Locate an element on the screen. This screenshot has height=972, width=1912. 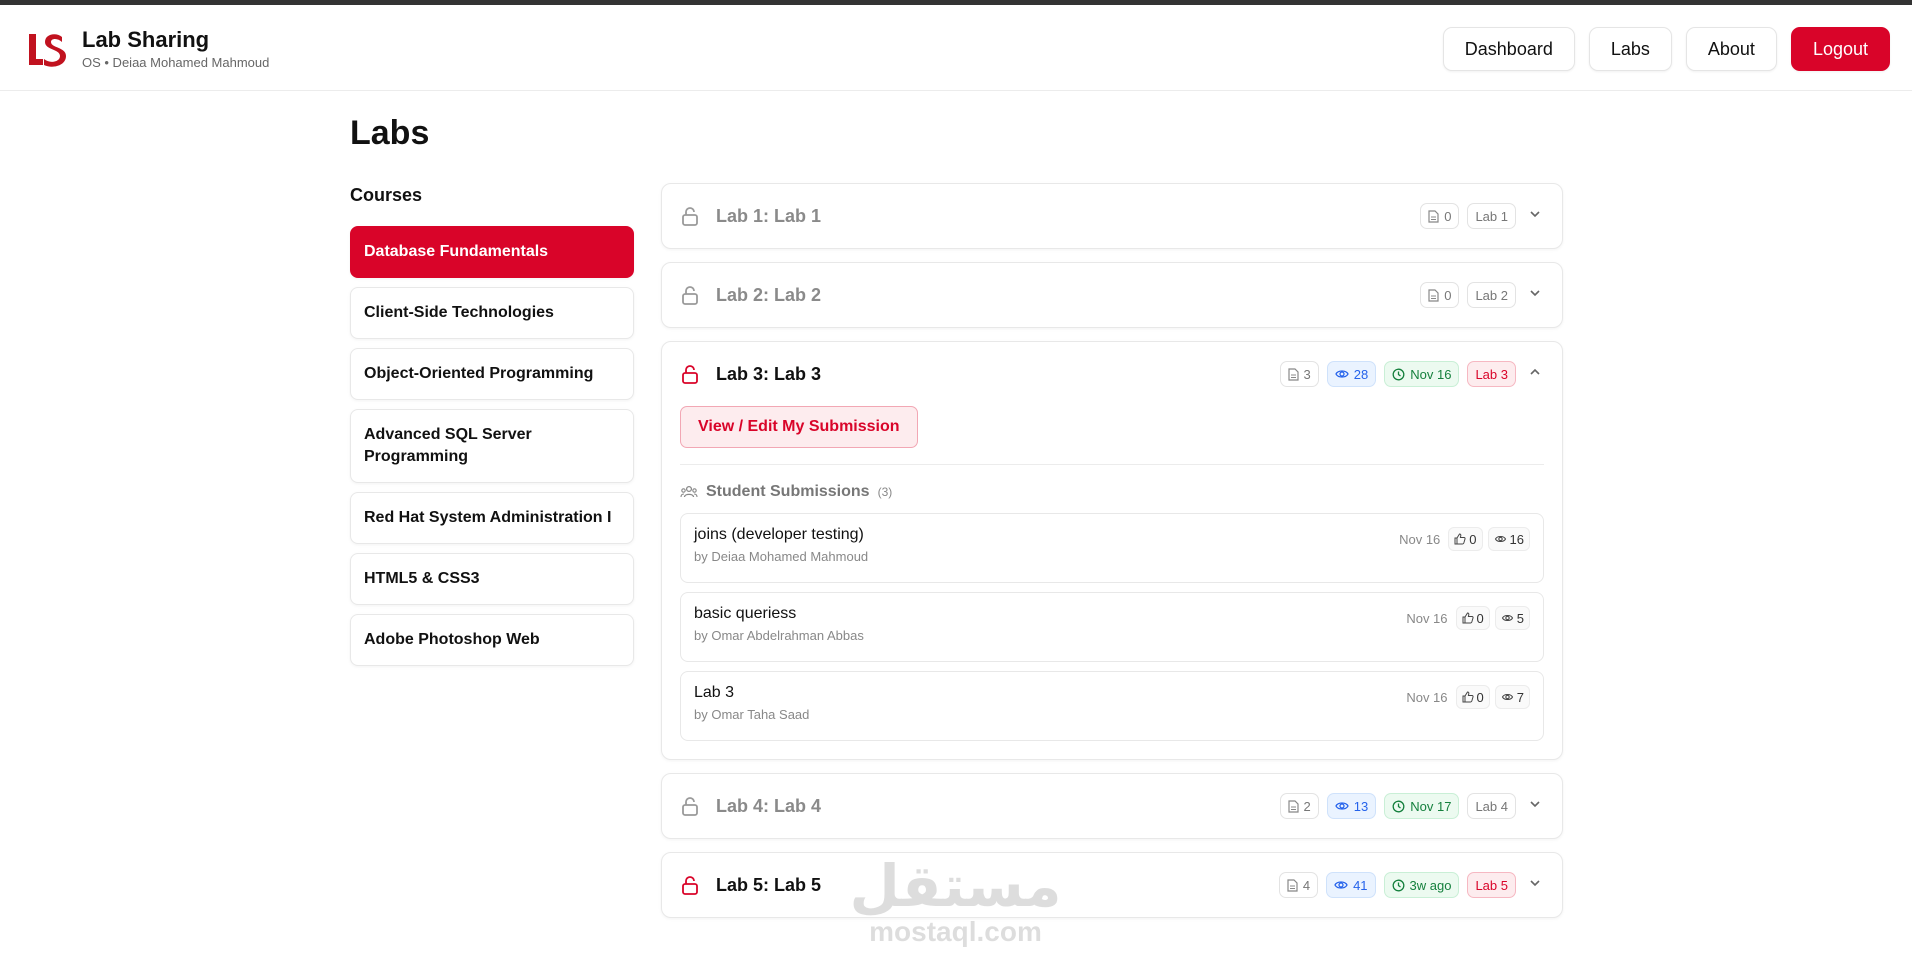
logout-button: Logout is located at coordinates (1840, 49).